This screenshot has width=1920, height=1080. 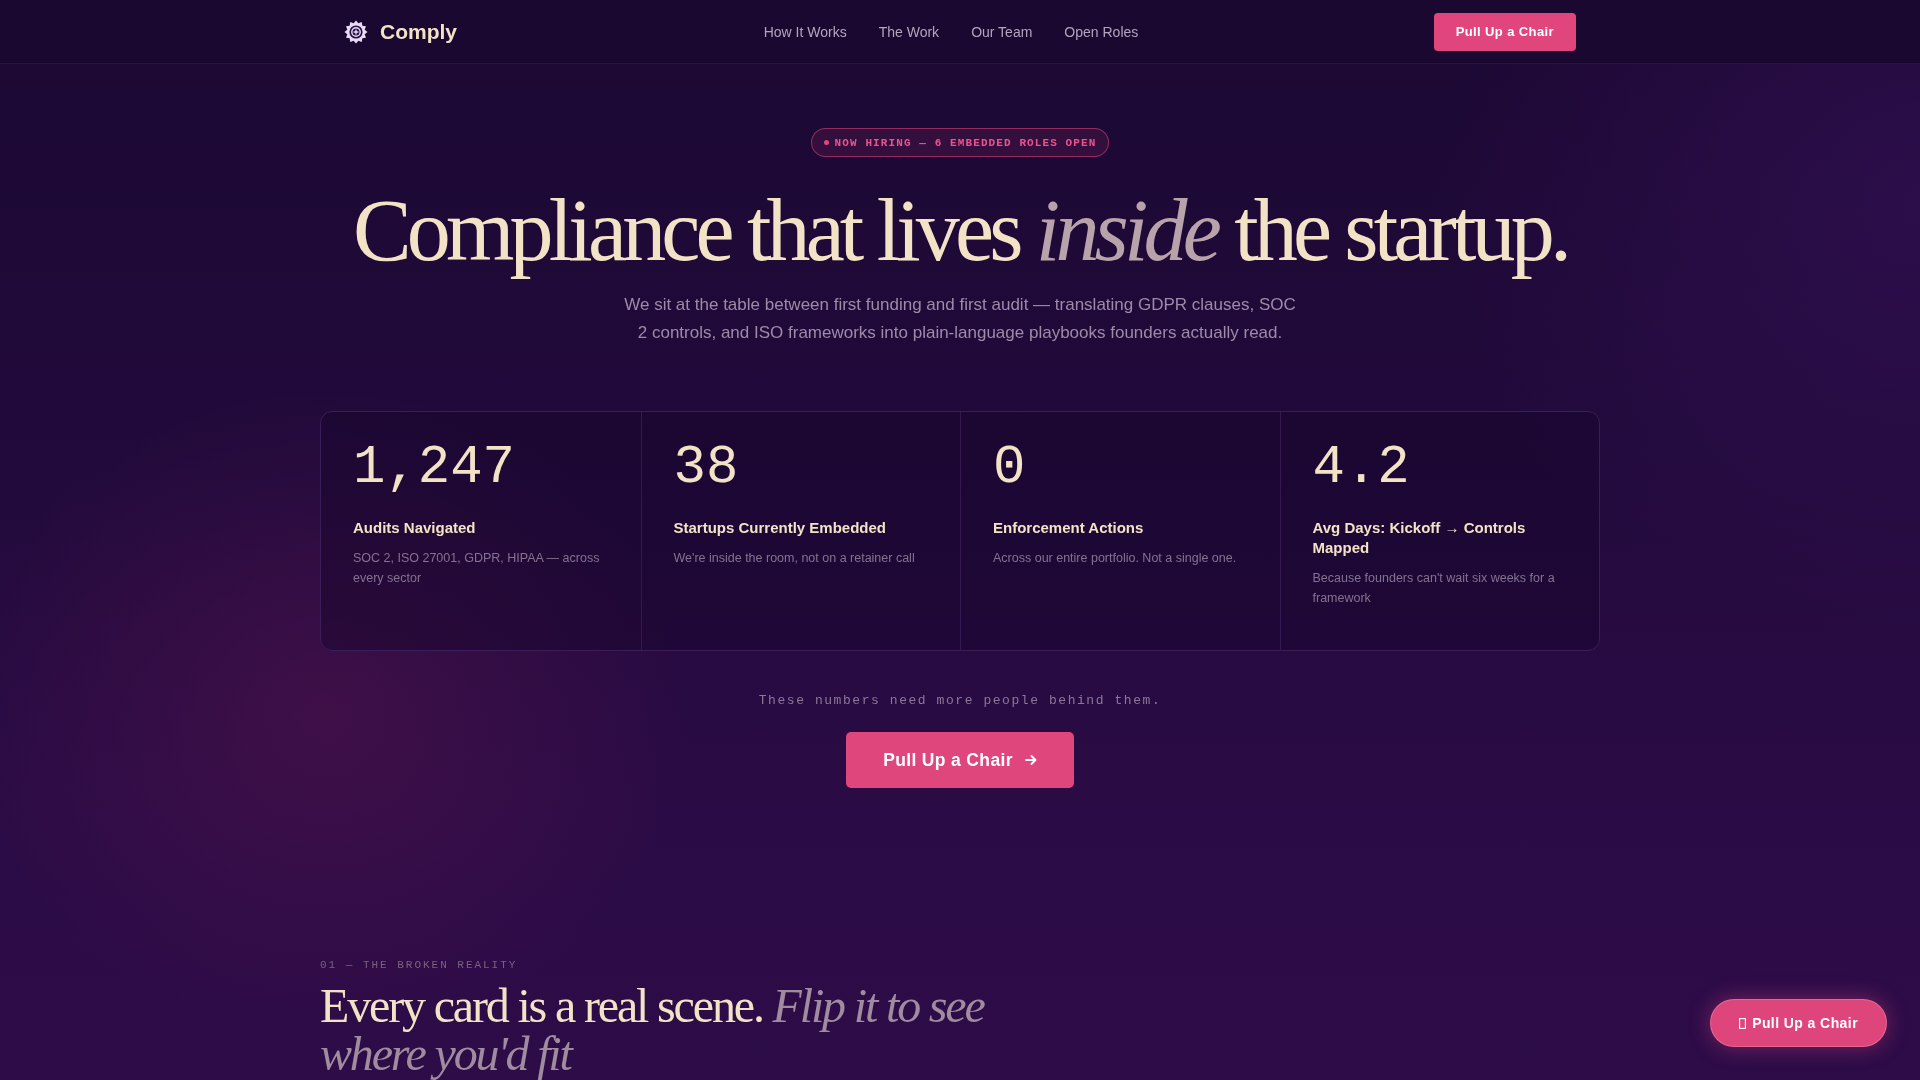 What do you see at coordinates (960, 760) in the screenshot?
I see `cta-button: Pull Up a Chair` at bounding box center [960, 760].